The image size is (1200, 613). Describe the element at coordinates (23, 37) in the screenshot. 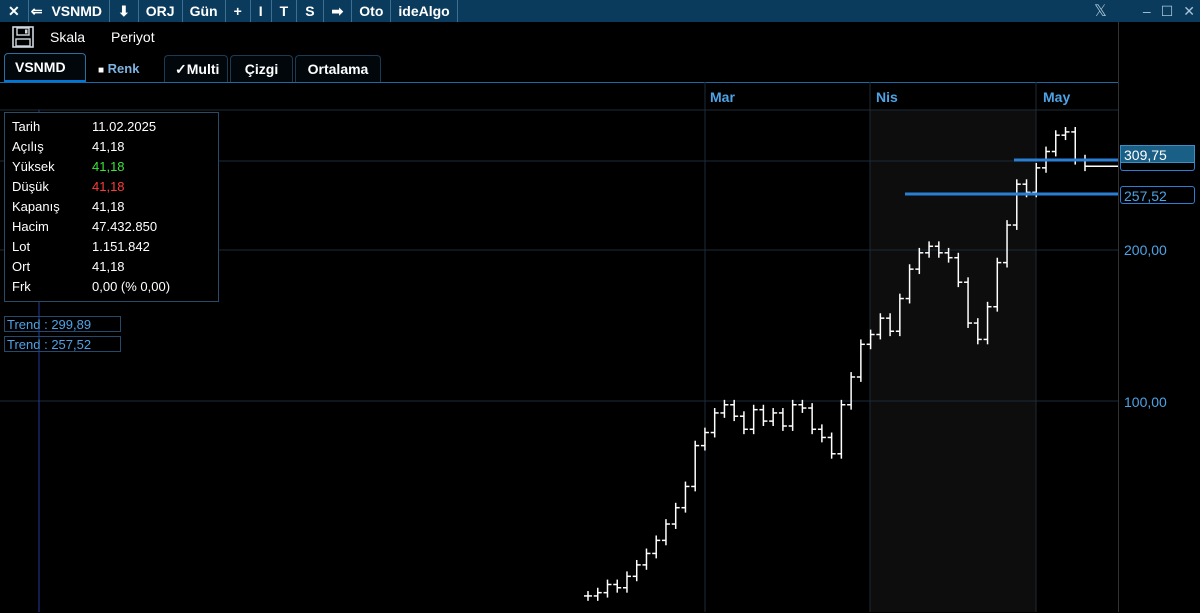

I see `save-icon` at that location.